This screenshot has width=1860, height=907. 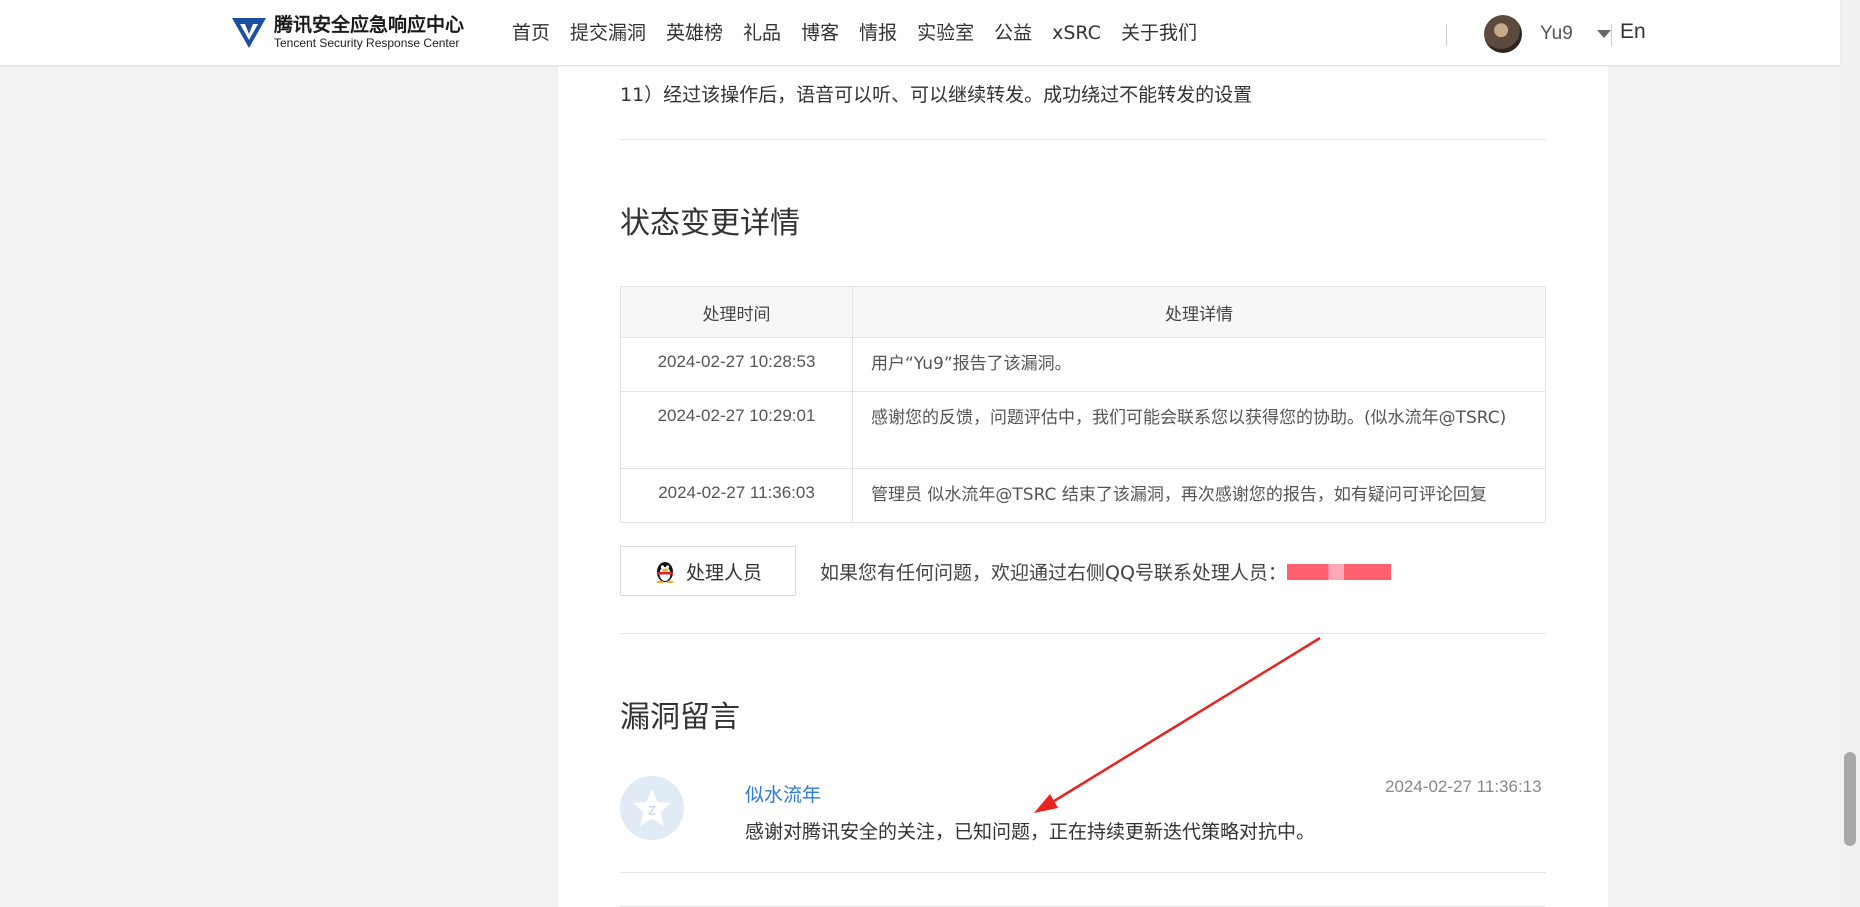 I want to click on nav-item-gifts: 礼品, so click(x=762, y=33).